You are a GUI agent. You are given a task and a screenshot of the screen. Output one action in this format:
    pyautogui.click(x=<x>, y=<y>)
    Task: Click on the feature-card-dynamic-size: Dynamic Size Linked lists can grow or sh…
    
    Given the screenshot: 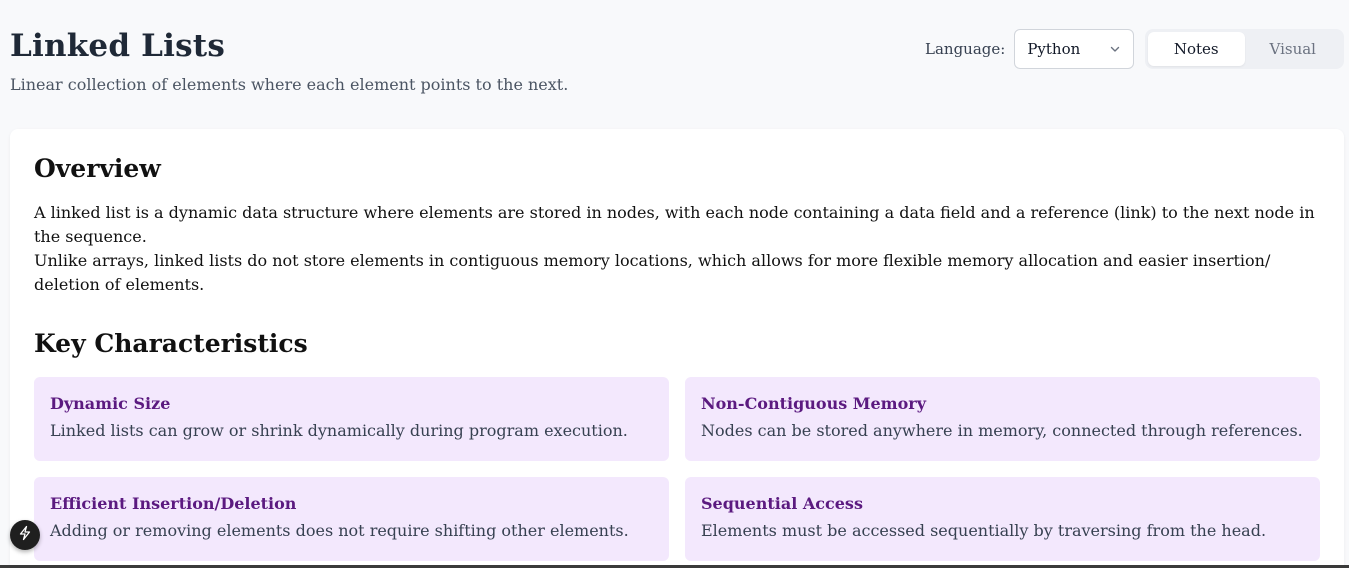 What is the action you would take?
    pyautogui.click(x=351, y=419)
    